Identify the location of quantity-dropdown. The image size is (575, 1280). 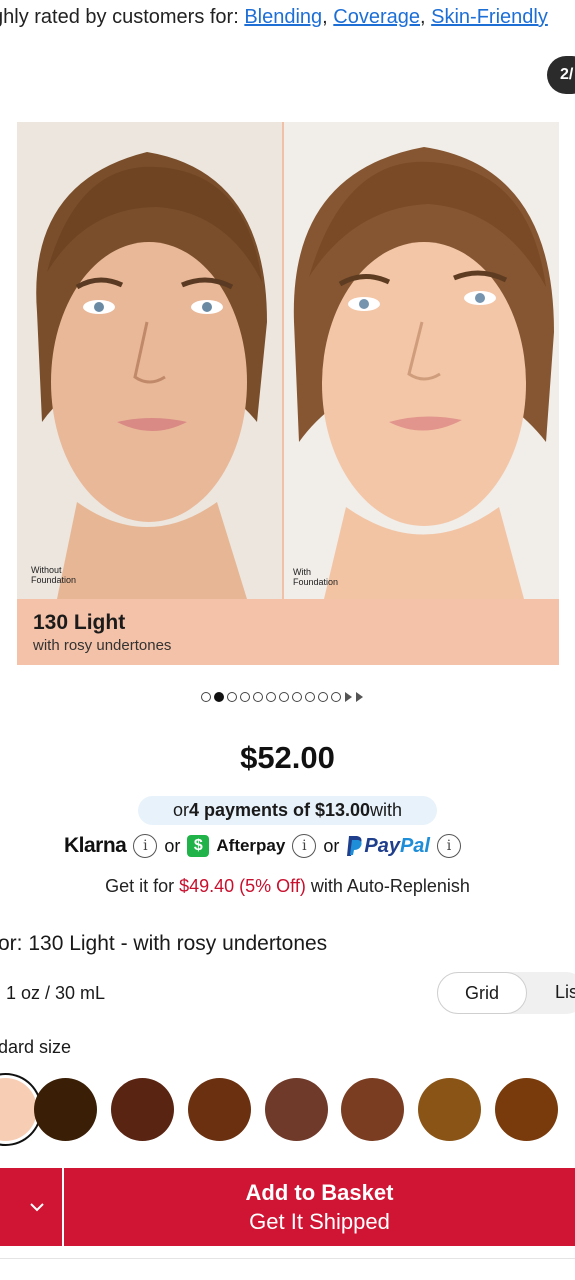
(31, 1207).